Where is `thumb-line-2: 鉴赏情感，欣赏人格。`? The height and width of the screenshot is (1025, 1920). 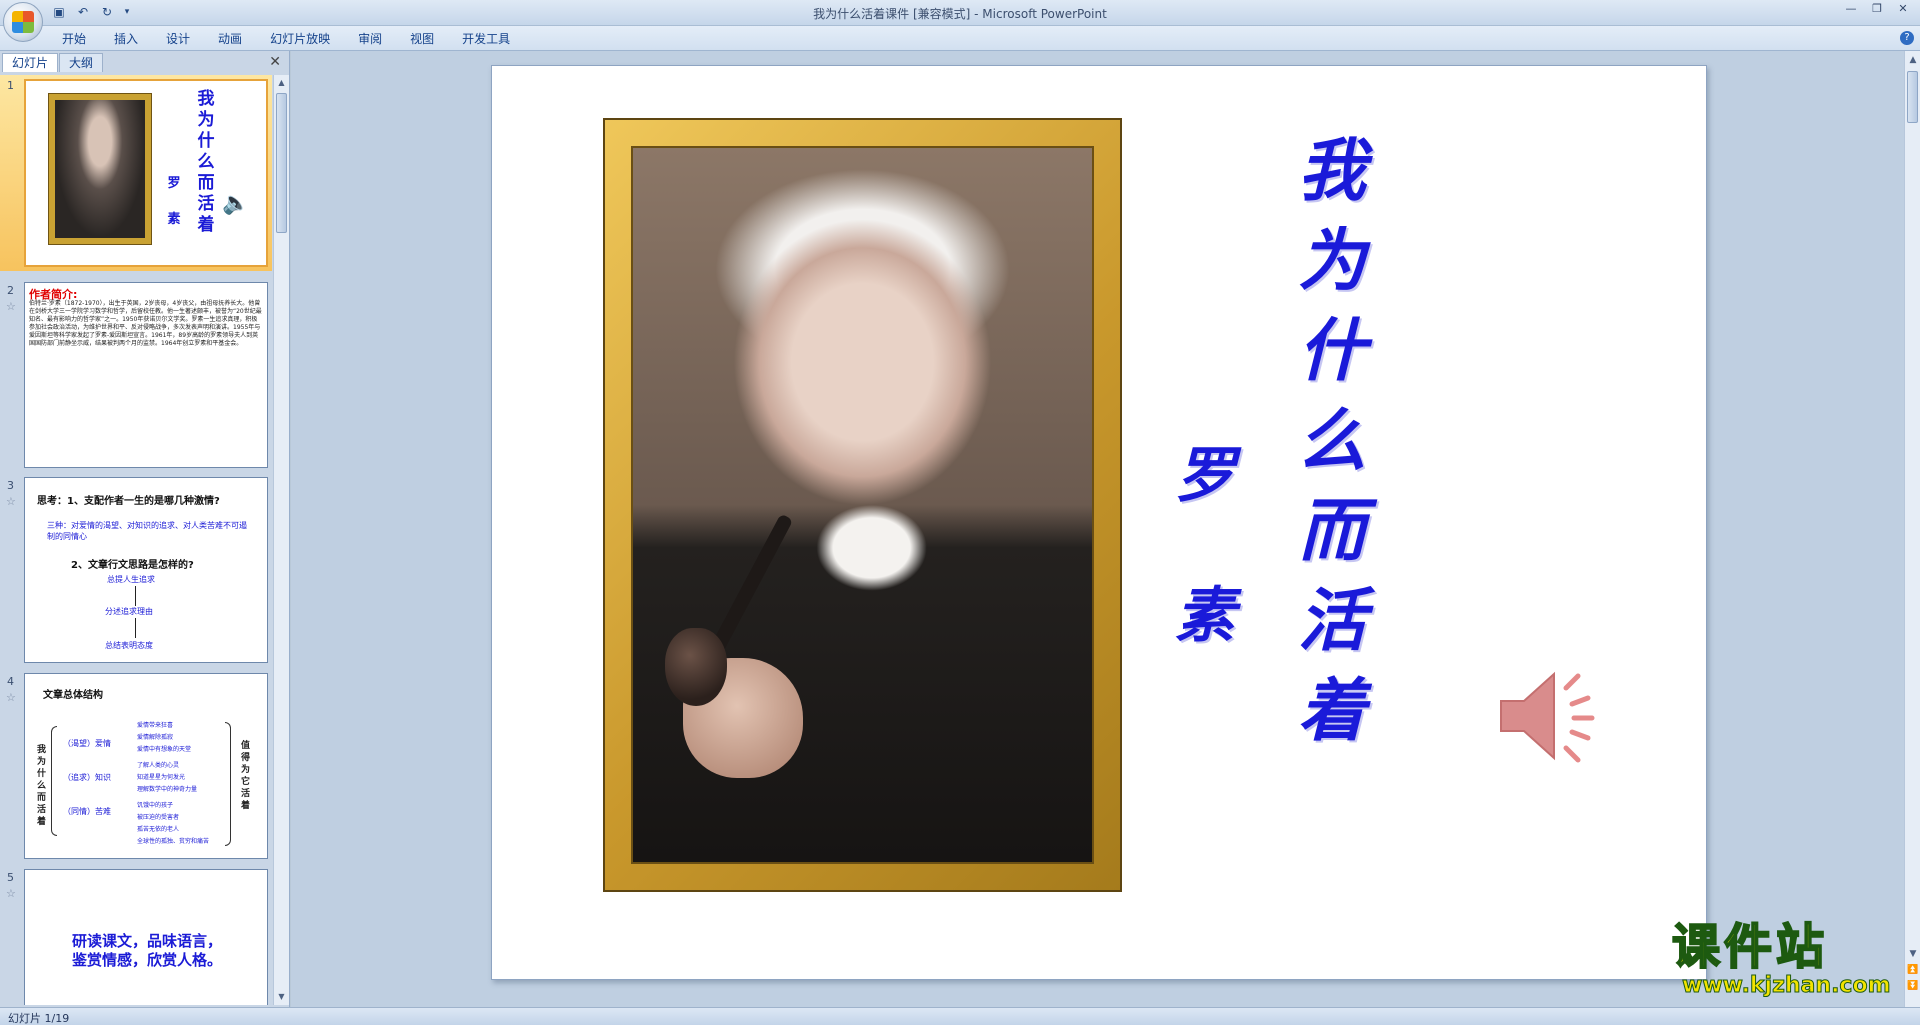
thumb-line-2: 鉴赏情感，欣赏人格。 is located at coordinates (146, 960).